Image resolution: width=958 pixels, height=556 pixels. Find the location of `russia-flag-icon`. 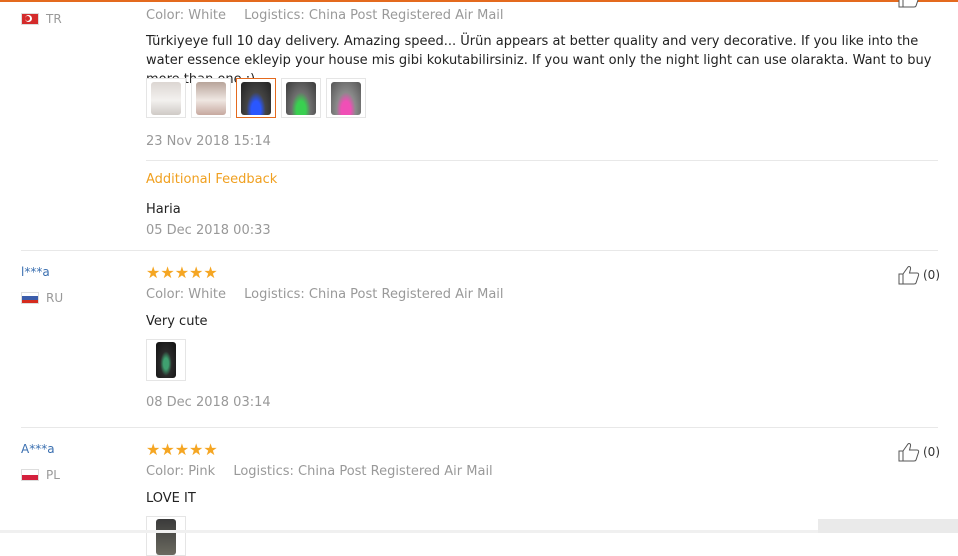

russia-flag-icon is located at coordinates (30, 298).